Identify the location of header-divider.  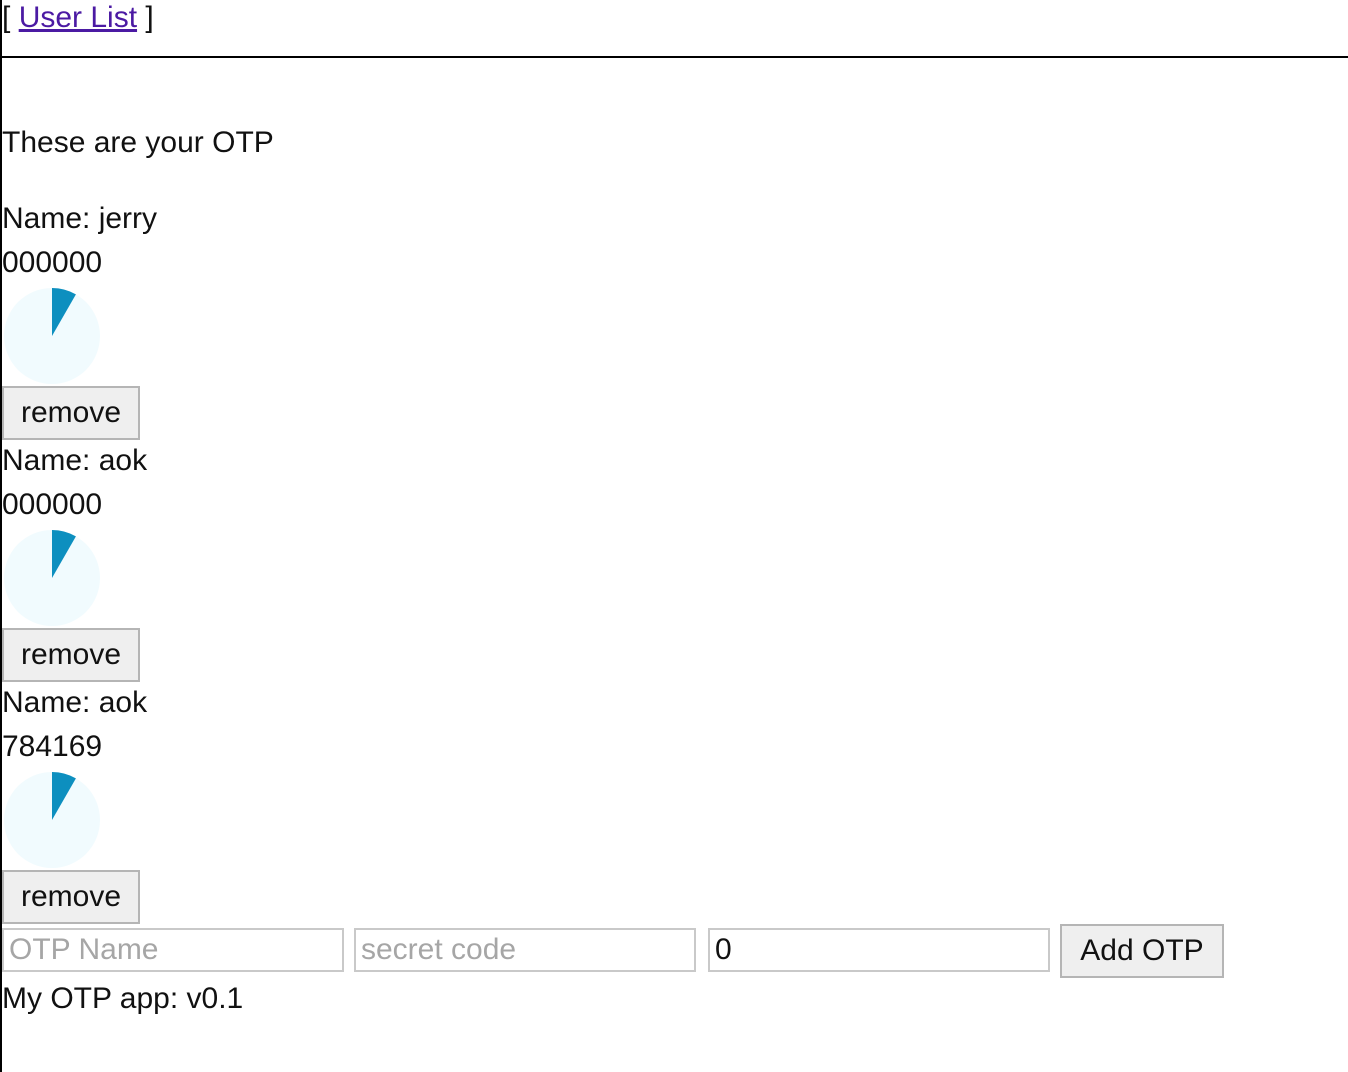
(674, 57).